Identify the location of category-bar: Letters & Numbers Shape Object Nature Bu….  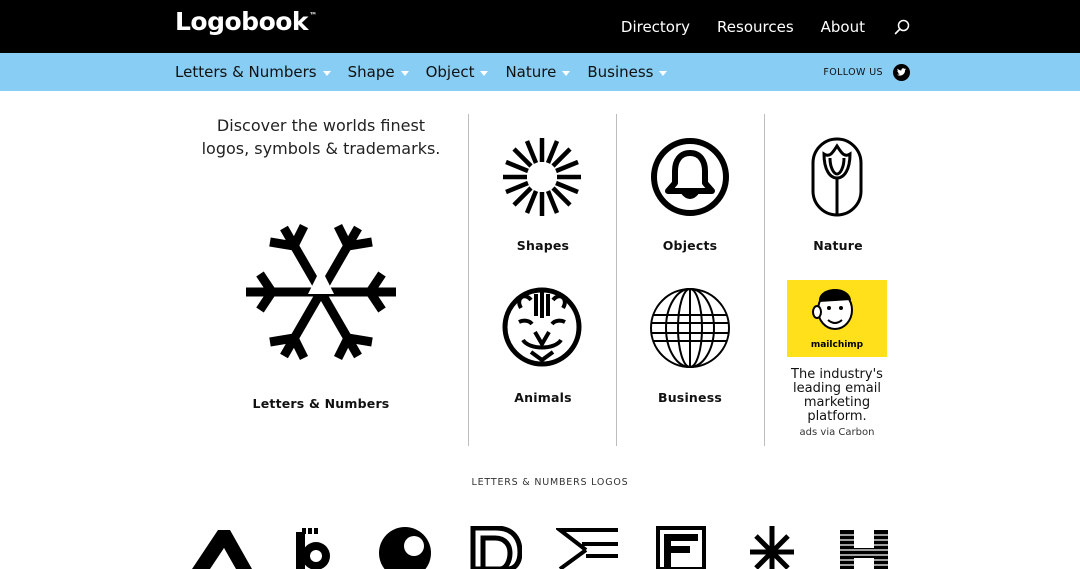
(540, 72).